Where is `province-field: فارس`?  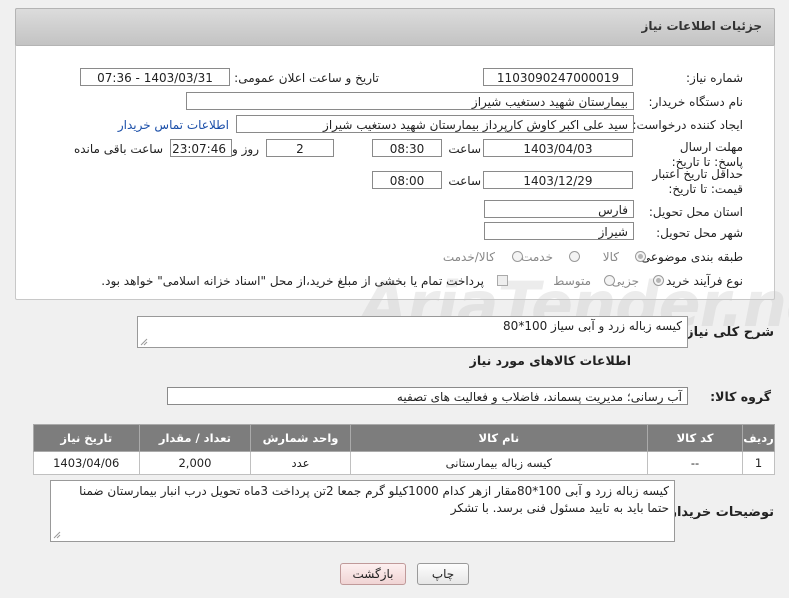
province-field: فارس is located at coordinates (559, 209).